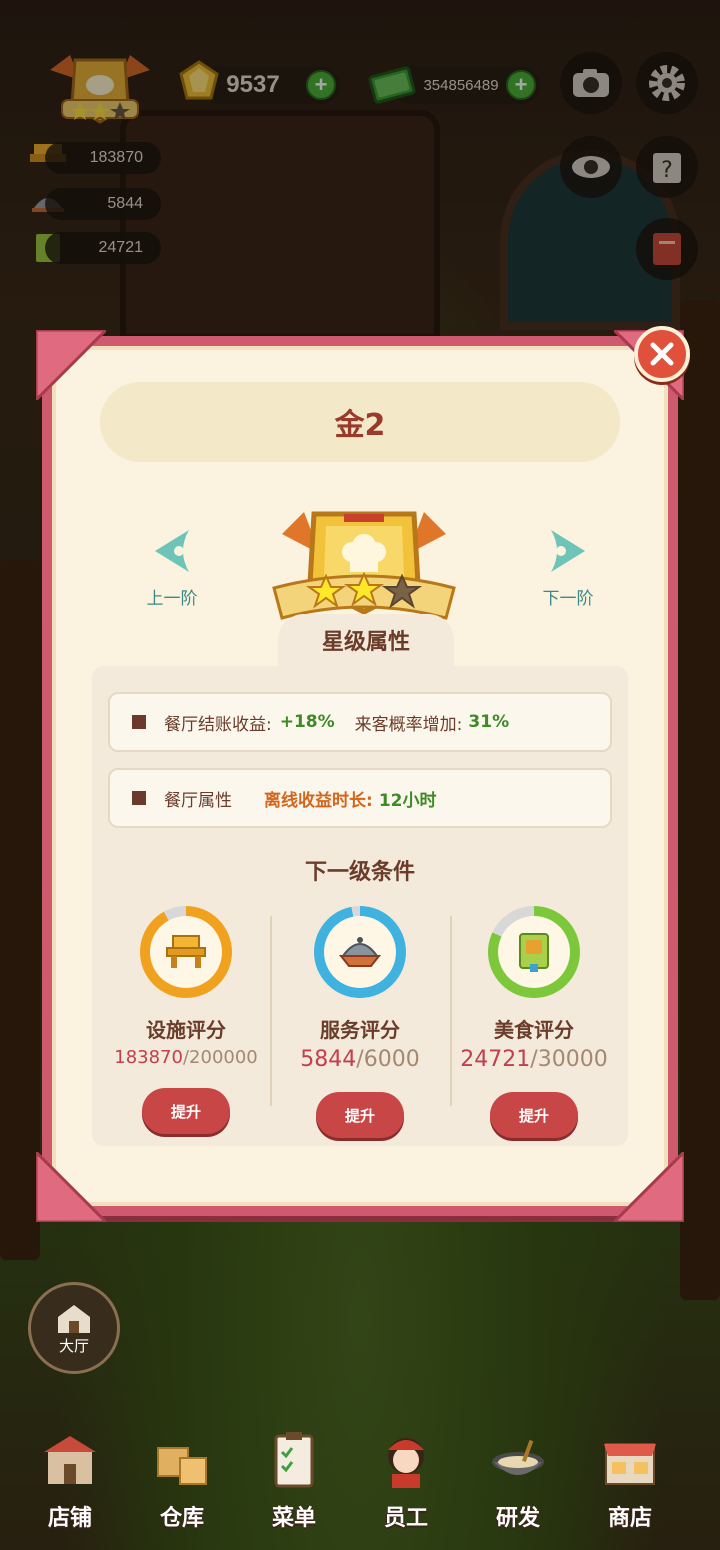 Image resolution: width=720 pixels, height=1550 pixels. I want to click on food-target: /30000, so click(569, 1059).